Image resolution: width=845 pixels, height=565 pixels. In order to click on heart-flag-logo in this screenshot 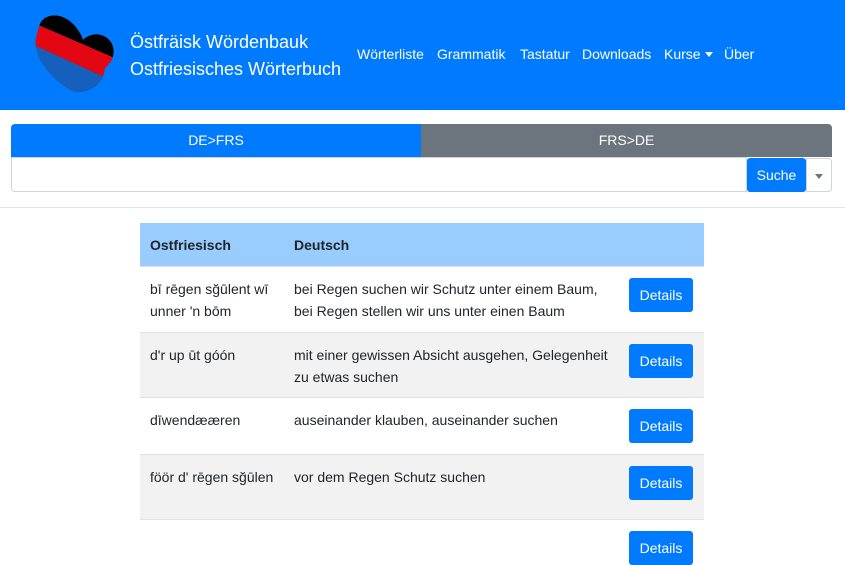, I will do `click(71, 53)`.